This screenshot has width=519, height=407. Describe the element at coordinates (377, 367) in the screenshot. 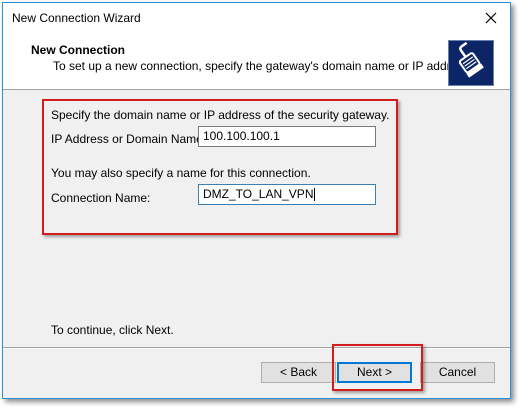

I see `next-highlight-box` at that location.